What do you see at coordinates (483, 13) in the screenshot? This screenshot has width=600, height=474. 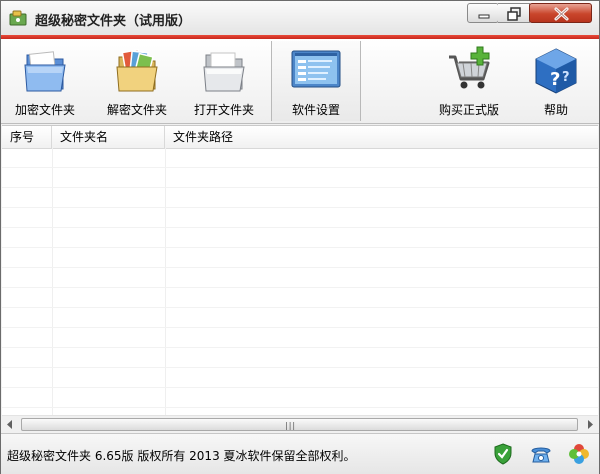 I see `minimize-button` at bounding box center [483, 13].